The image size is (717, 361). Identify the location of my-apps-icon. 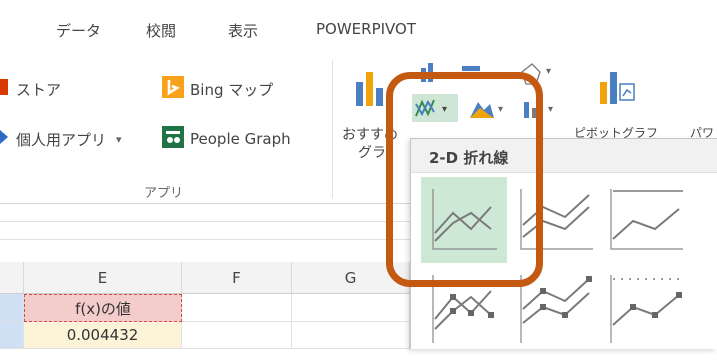
(5, 139).